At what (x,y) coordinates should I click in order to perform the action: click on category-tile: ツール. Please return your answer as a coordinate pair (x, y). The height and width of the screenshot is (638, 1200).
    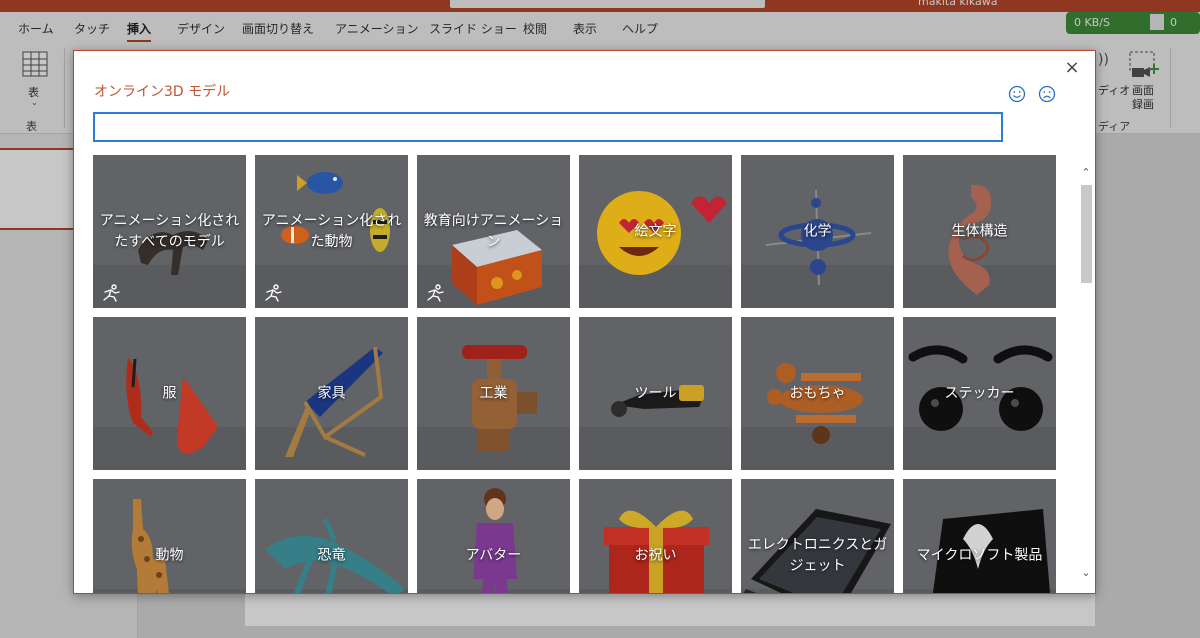
    Looking at the image, I should click on (655, 393).